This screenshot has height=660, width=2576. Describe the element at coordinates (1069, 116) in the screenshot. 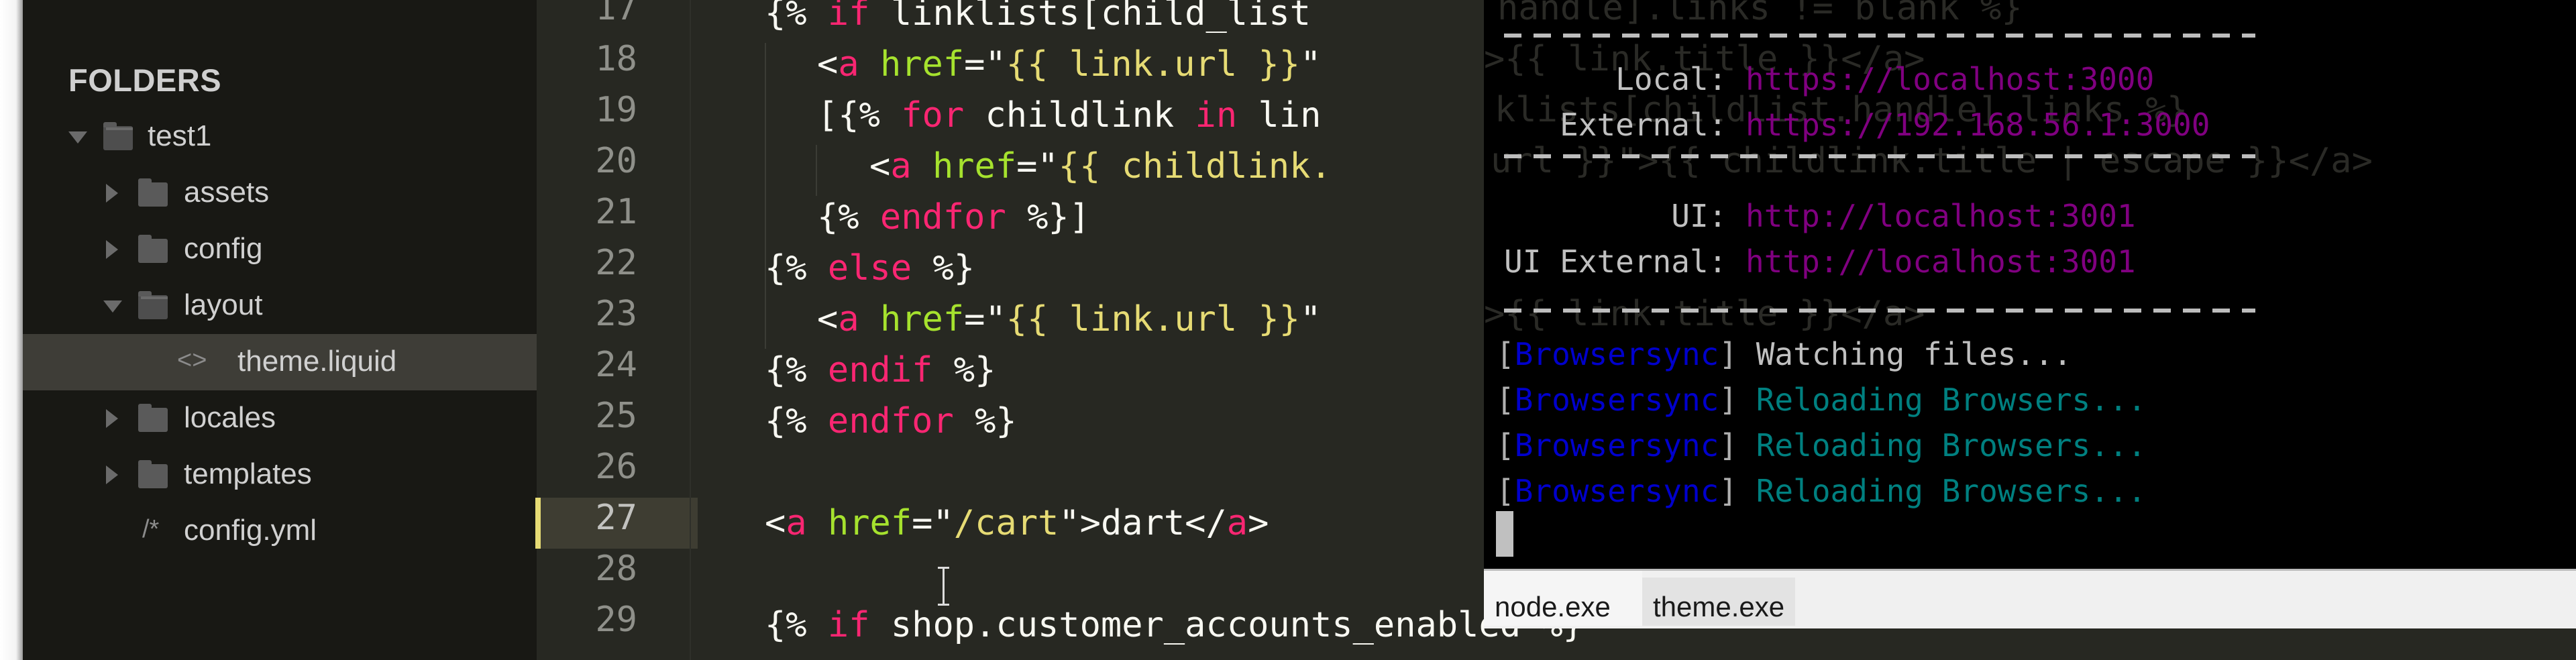

I see `code-line-19: [{% for childlink in lin` at that location.